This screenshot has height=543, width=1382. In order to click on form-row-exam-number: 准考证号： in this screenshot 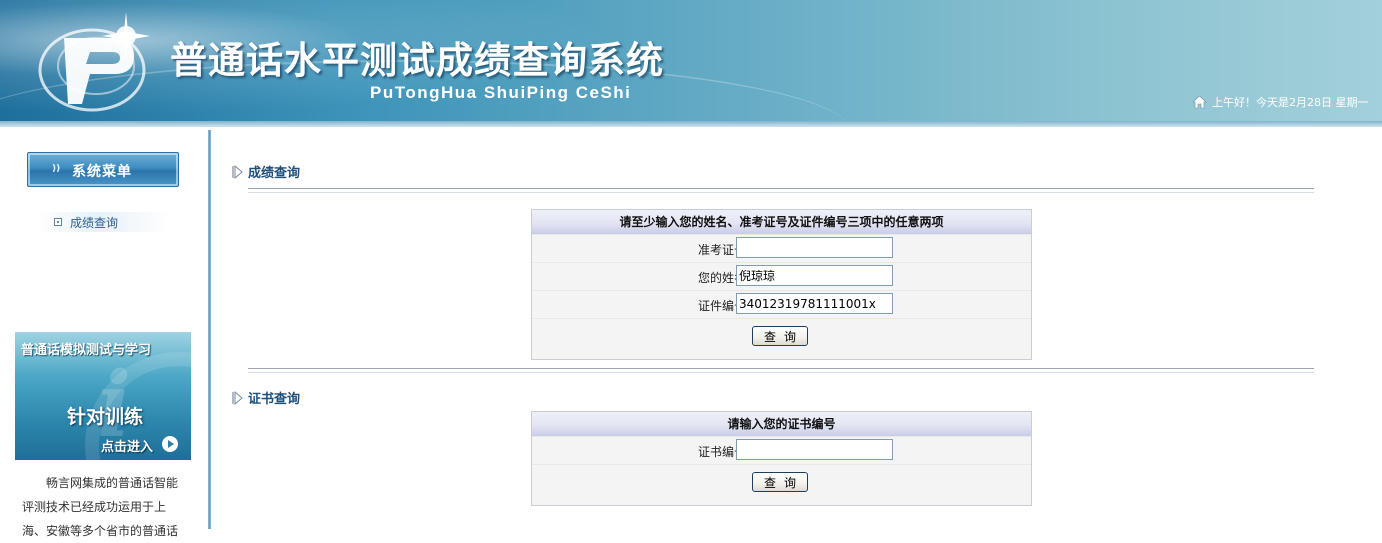, I will do `click(781, 248)`.